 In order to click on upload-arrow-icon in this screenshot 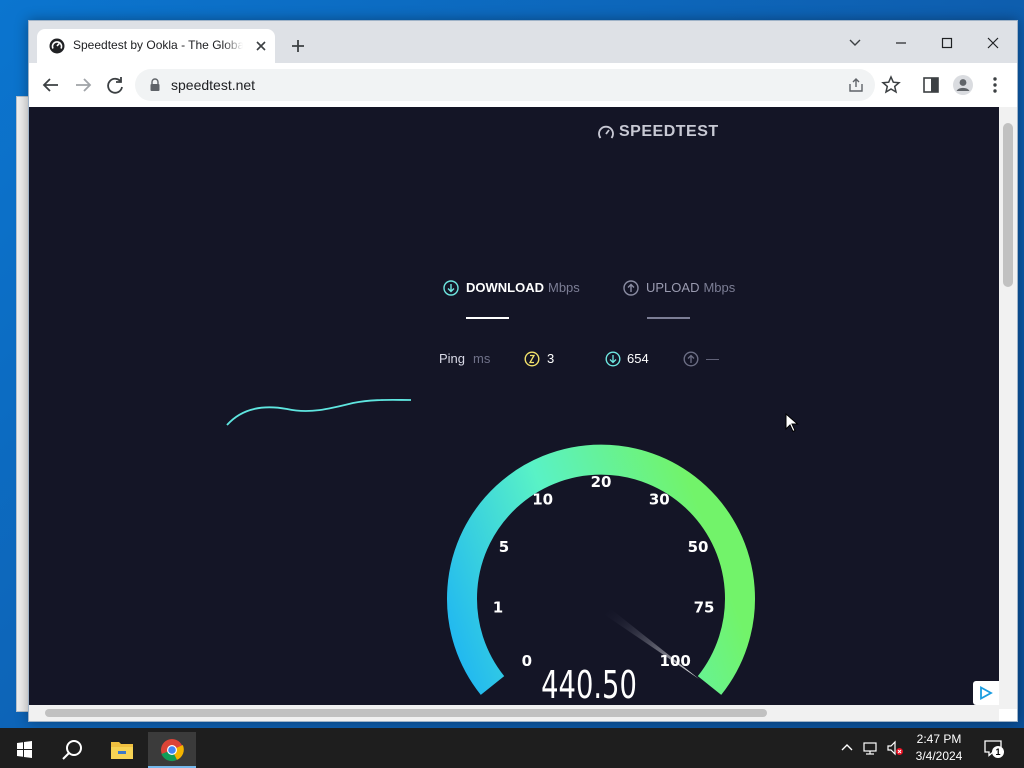, I will do `click(631, 288)`.